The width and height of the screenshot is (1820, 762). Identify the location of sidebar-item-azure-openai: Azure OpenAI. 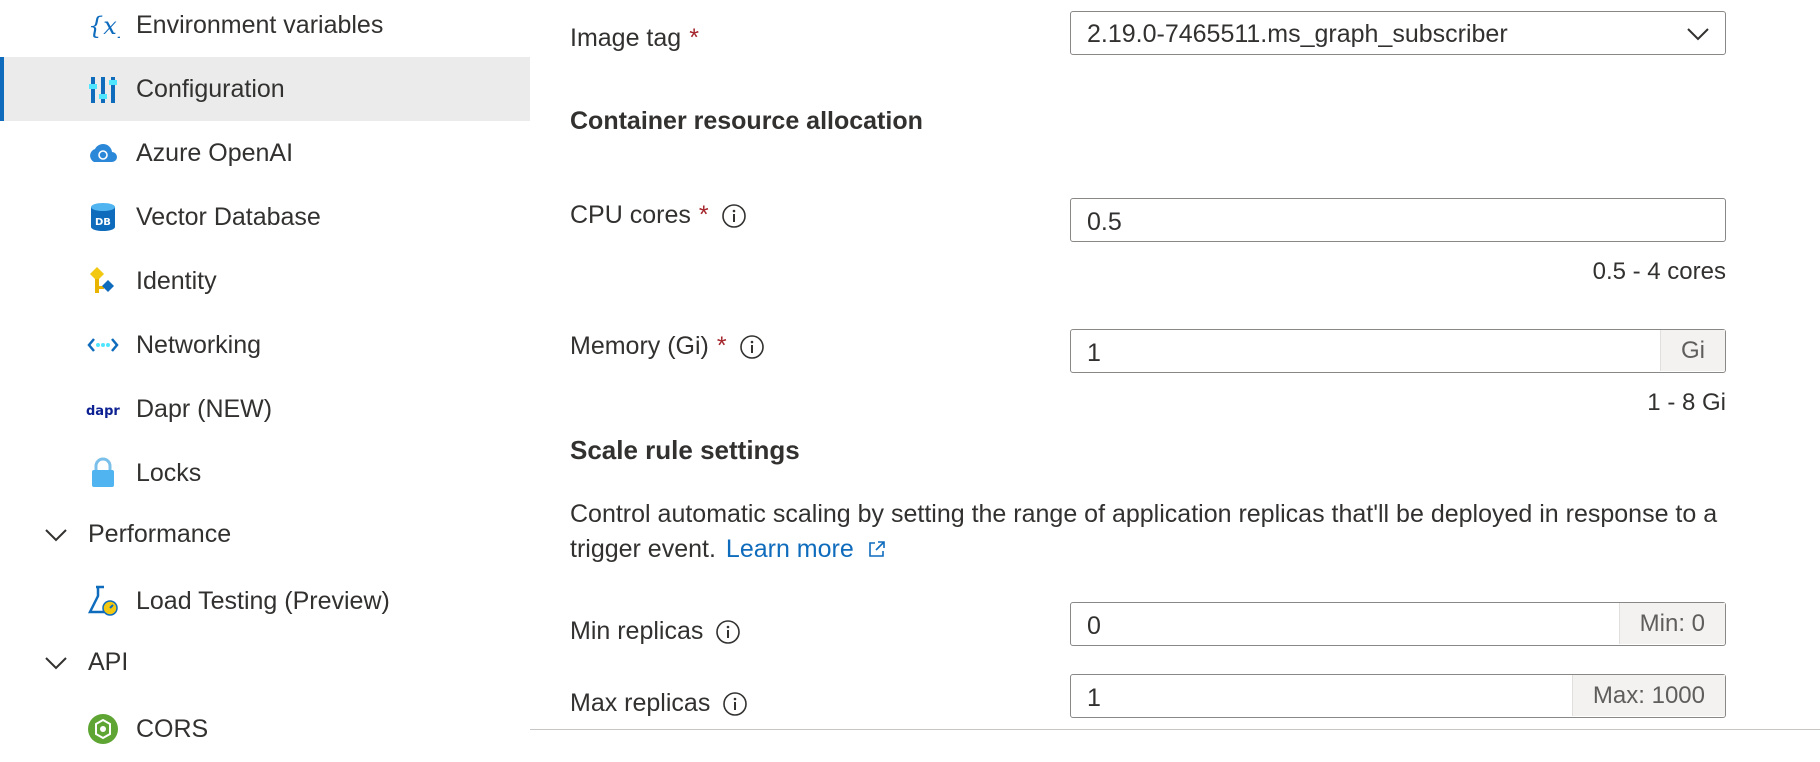
(265, 153).